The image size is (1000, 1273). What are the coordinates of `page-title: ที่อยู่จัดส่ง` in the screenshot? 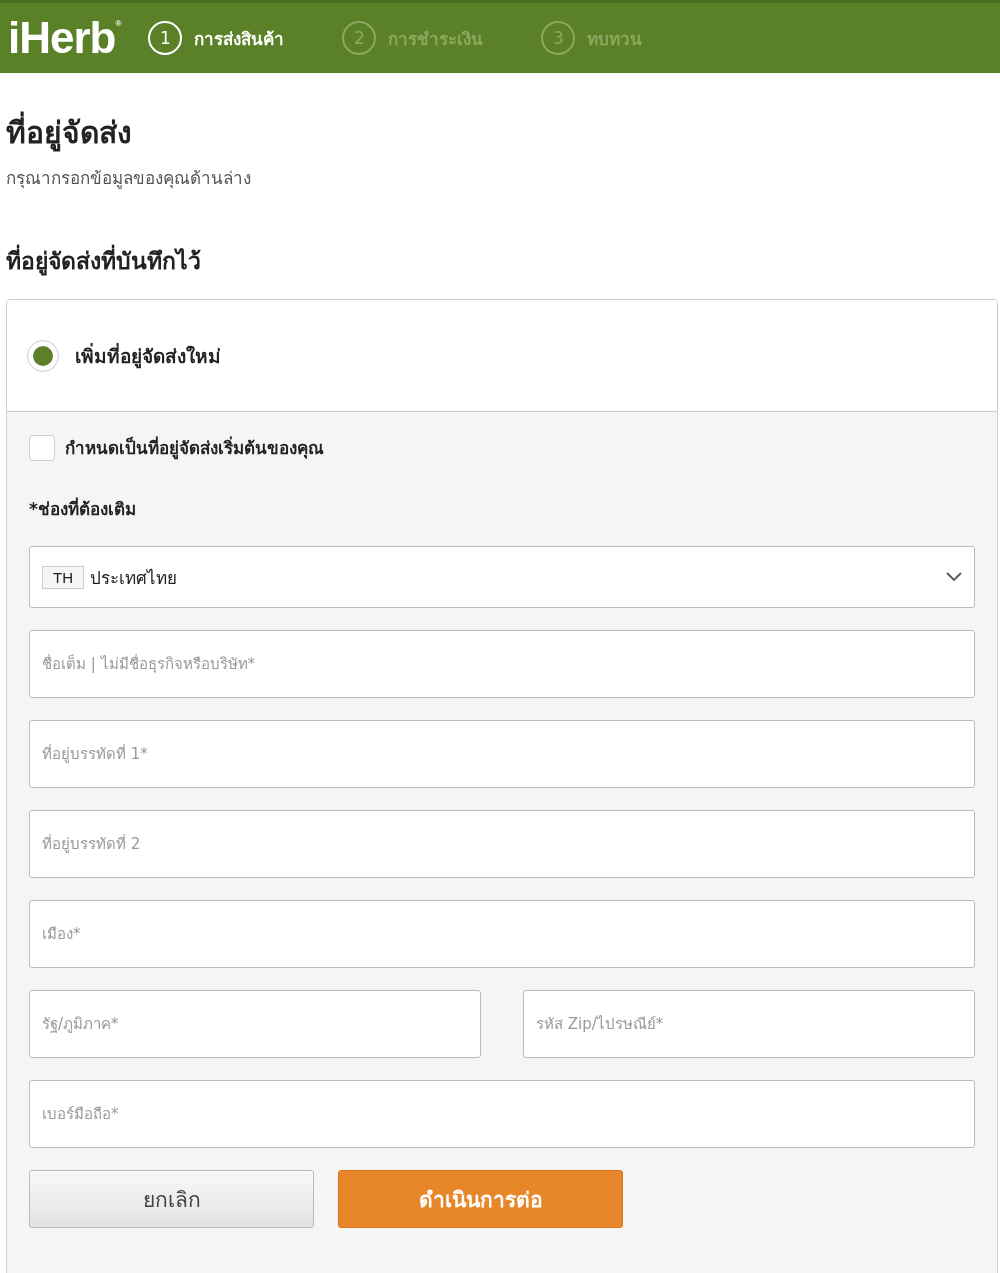 It's located at (500, 132).